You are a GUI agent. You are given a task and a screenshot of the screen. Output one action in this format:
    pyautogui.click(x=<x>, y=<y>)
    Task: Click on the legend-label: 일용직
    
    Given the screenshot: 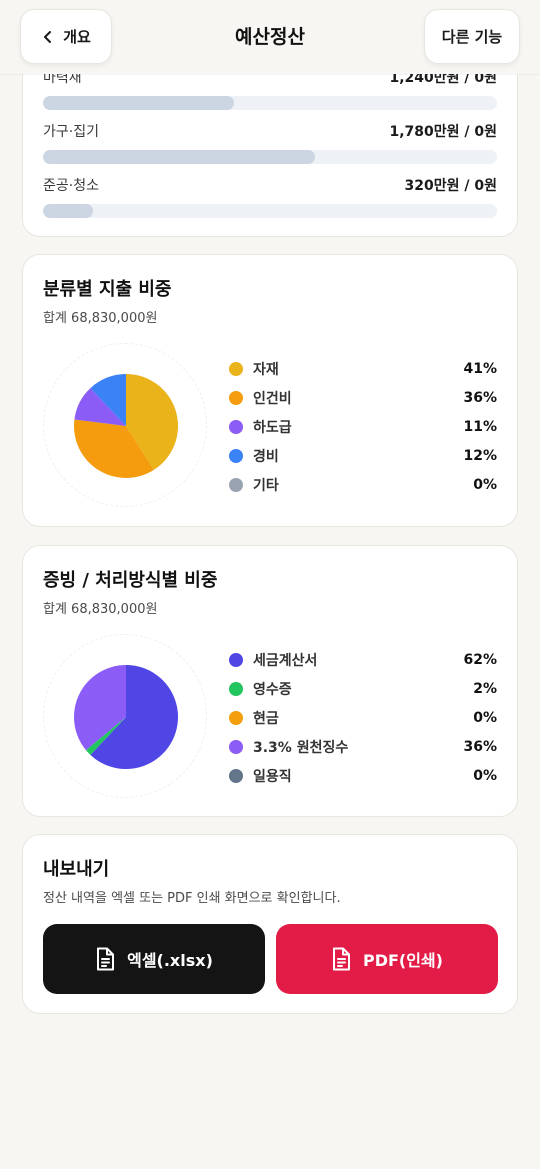 What is the action you would take?
    pyautogui.click(x=272, y=776)
    